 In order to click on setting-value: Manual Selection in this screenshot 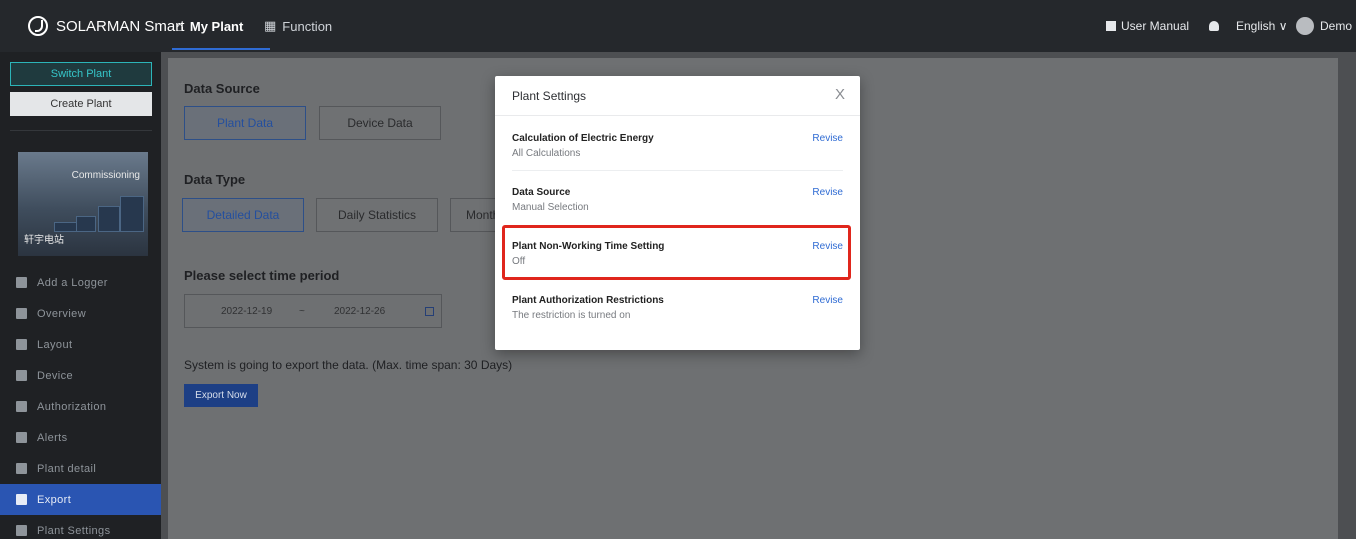, I will do `click(550, 207)`.